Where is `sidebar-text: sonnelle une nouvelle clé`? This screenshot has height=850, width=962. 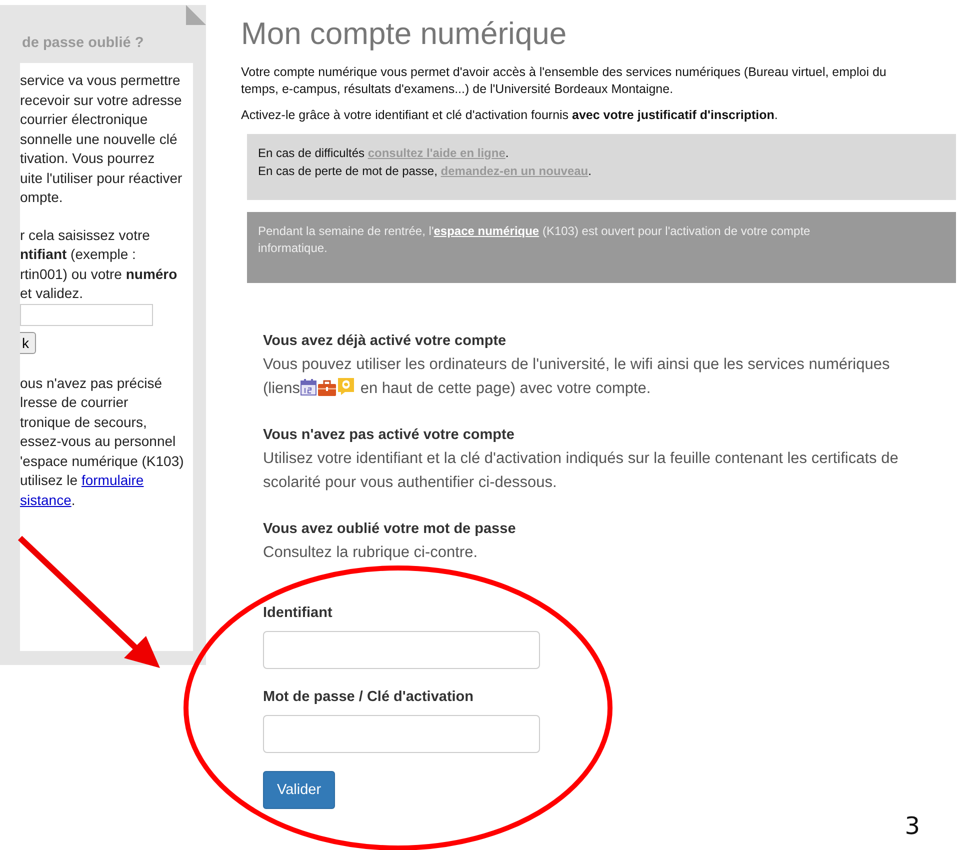
sidebar-text: sonnelle une nouvelle clé is located at coordinates (99, 139).